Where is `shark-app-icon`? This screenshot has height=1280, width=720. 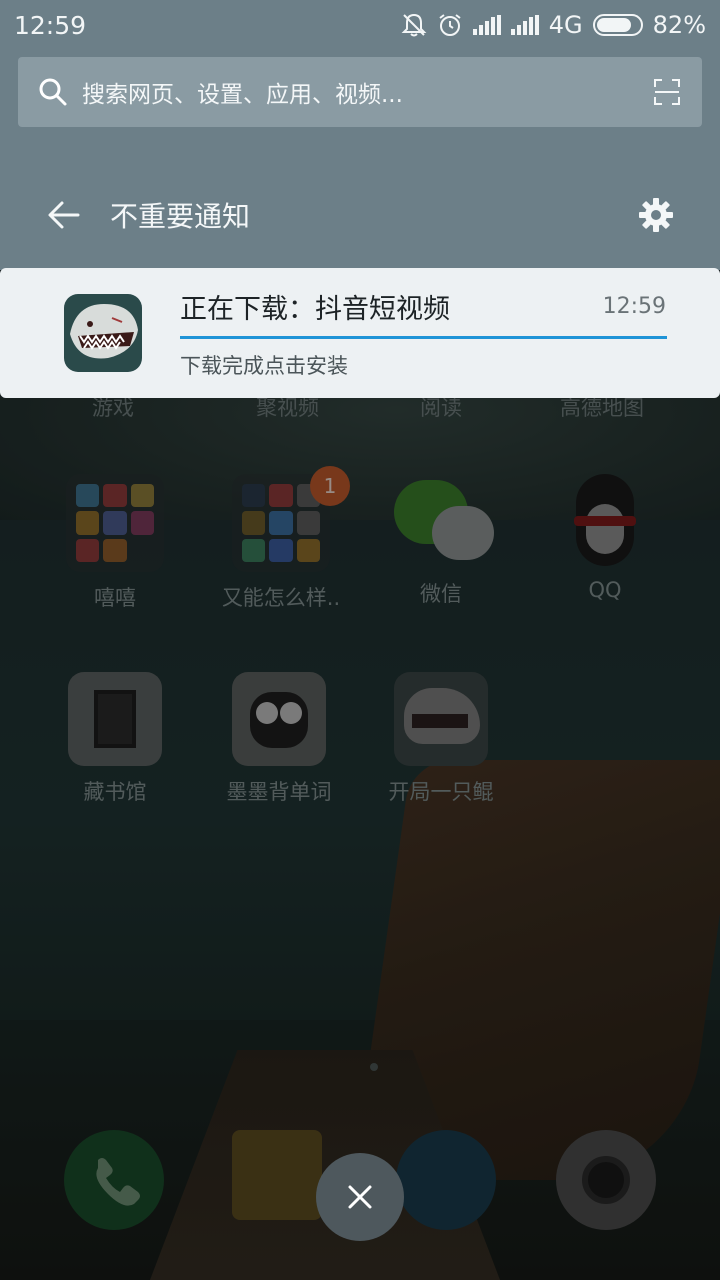 shark-app-icon is located at coordinates (103, 333).